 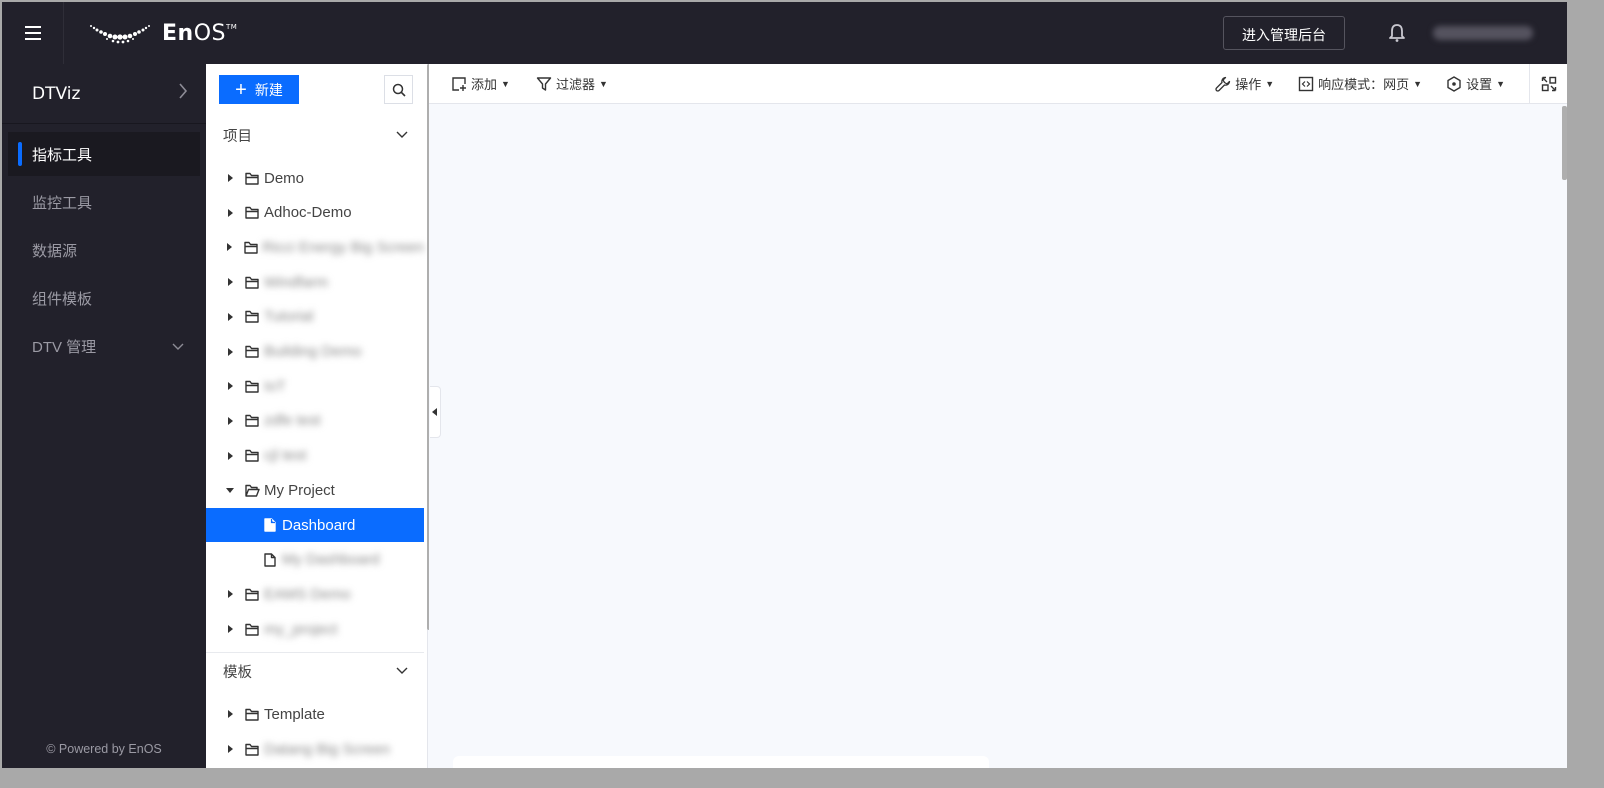 What do you see at coordinates (343, 247) in the screenshot?
I see `tree-item-label: Ricci Energy Big Screen` at bounding box center [343, 247].